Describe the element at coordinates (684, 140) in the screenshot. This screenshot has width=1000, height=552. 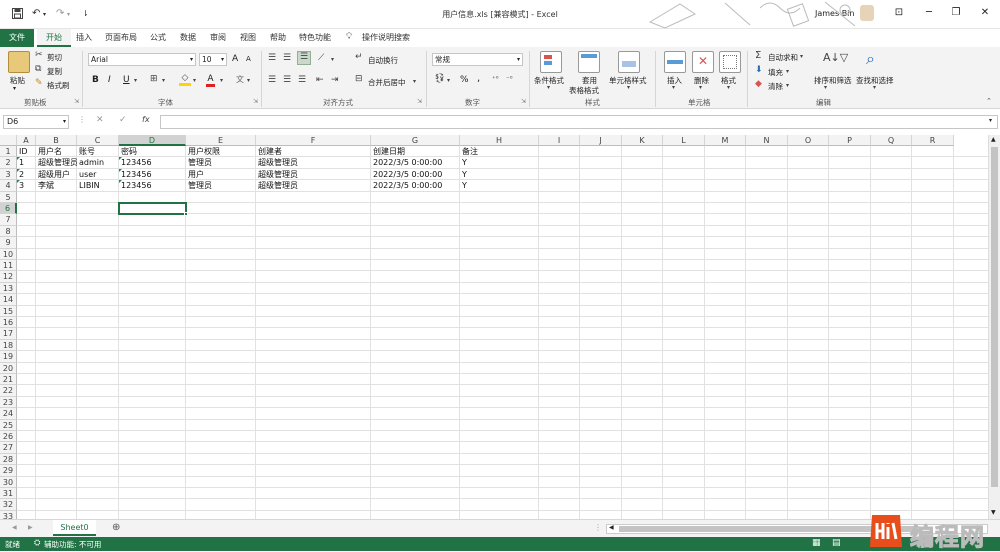
I see `column-header-l: L` at that location.